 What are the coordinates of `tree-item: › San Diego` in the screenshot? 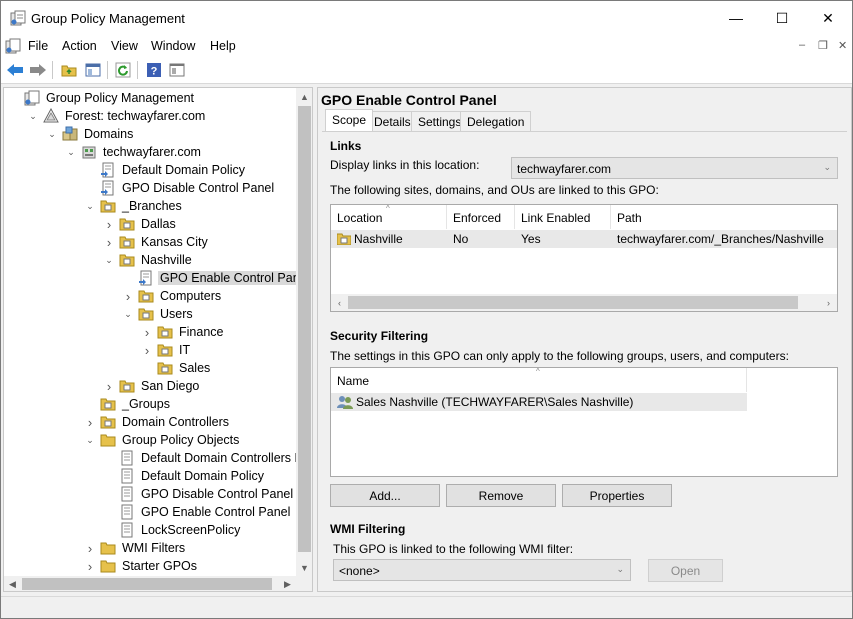 It's located at (152, 386).